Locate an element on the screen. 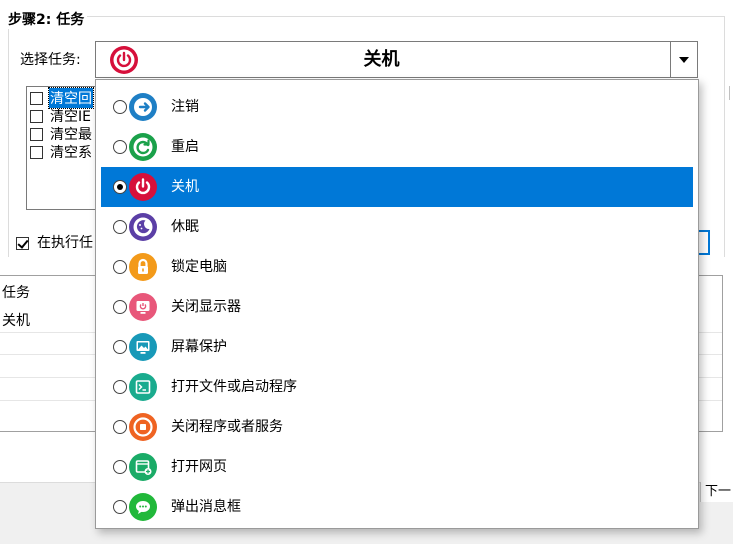 Image resolution: width=733 pixels, height=544 pixels. dropdown-item-screensaver: 屏幕保护 is located at coordinates (397, 347).